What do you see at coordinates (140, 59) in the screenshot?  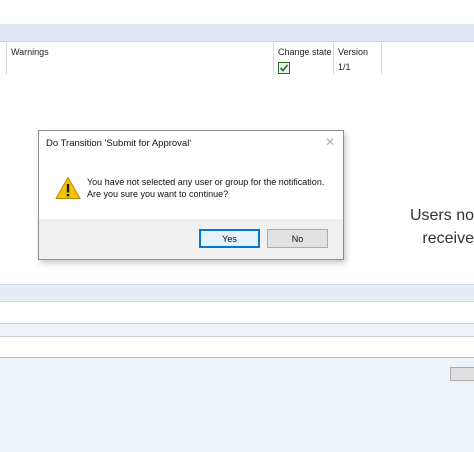 I see `column-warnings: Warnings` at bounding box center [140, 59].